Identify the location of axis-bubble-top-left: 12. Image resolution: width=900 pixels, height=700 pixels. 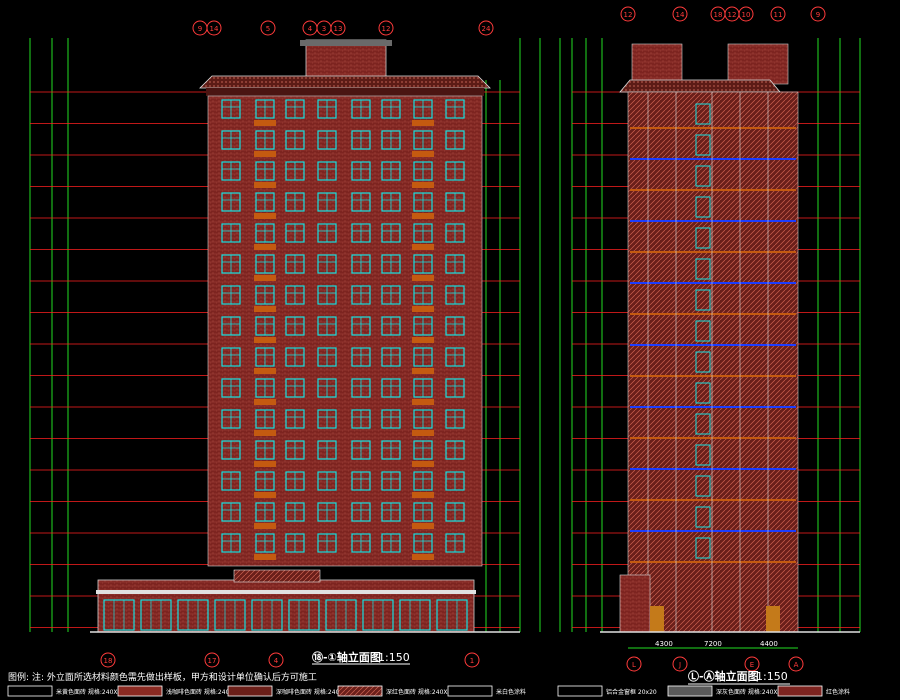
(386, 28).